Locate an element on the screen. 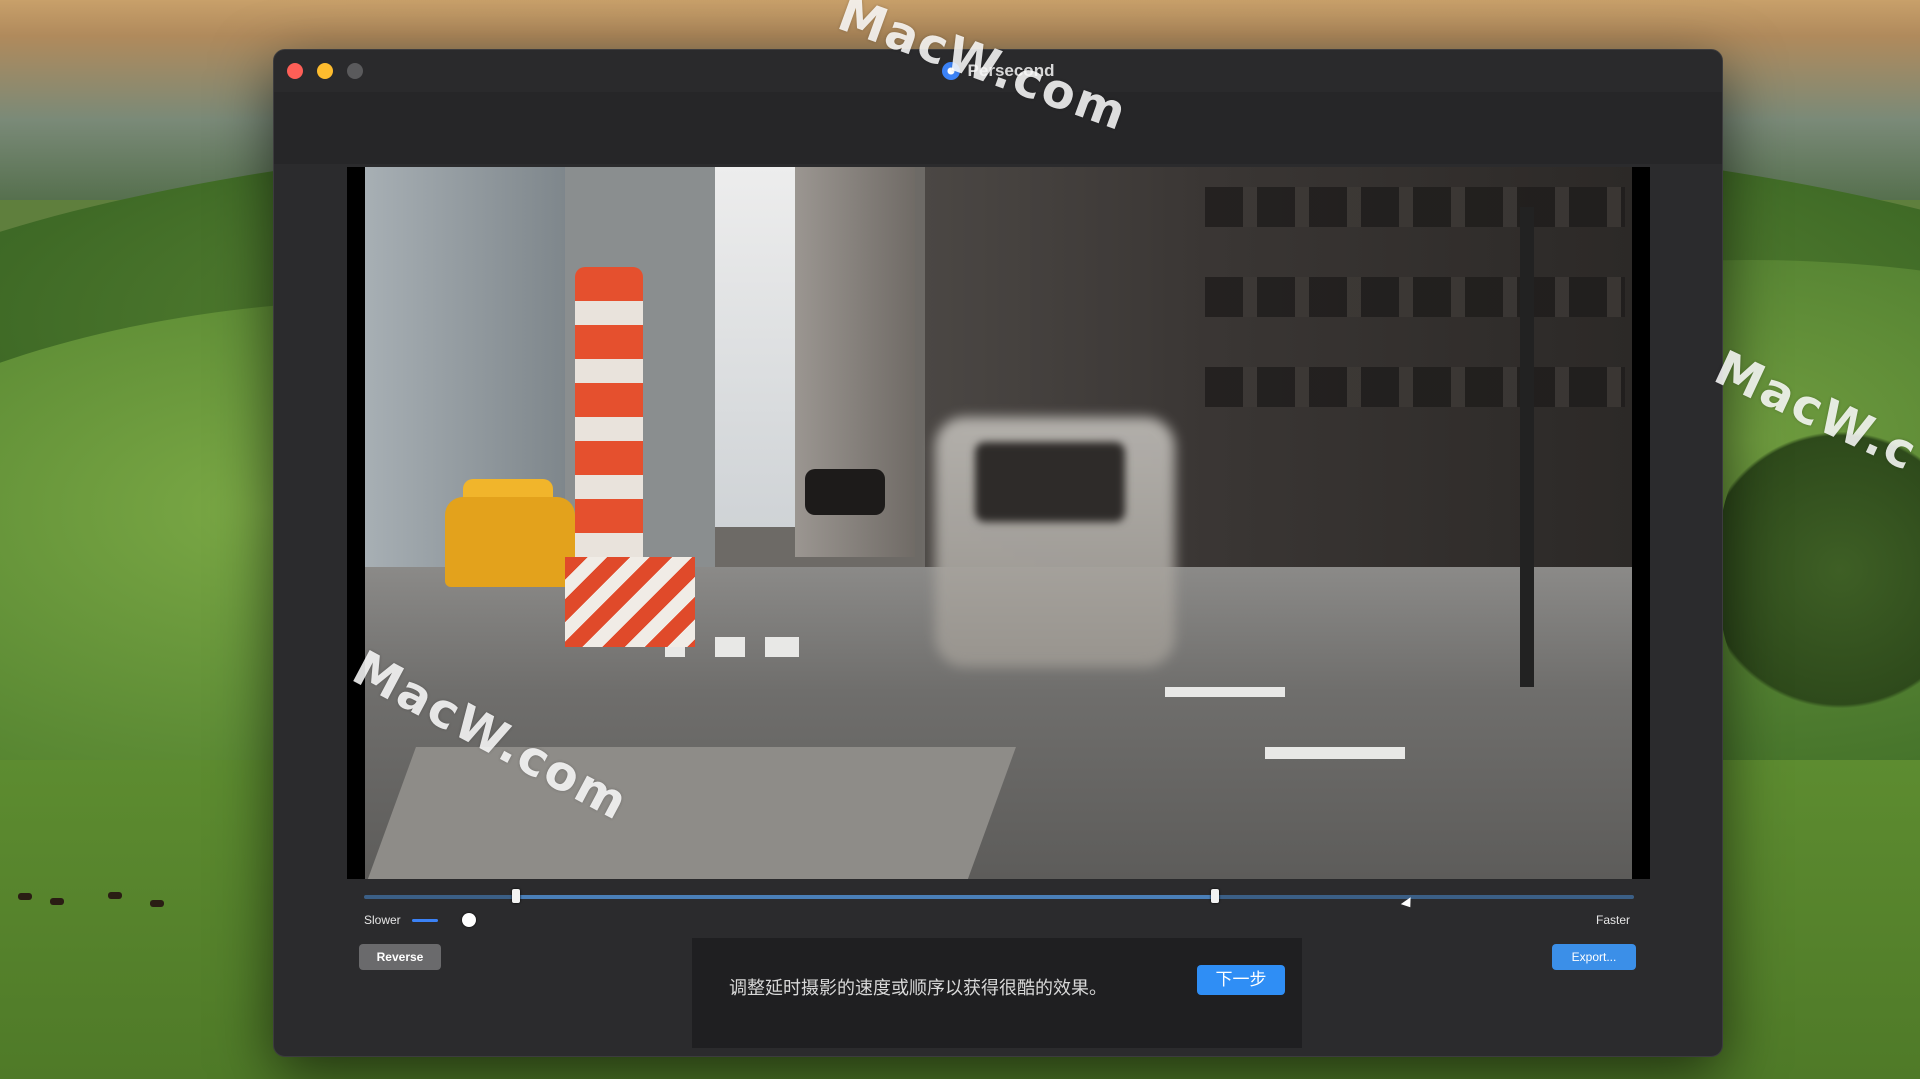 Image resolution: width=1920 pixels, height=1079 pixels. caption-text: 调整延时摄影的速度或顺序以获得很酷的效果。 is located at coordinates (918, 988).